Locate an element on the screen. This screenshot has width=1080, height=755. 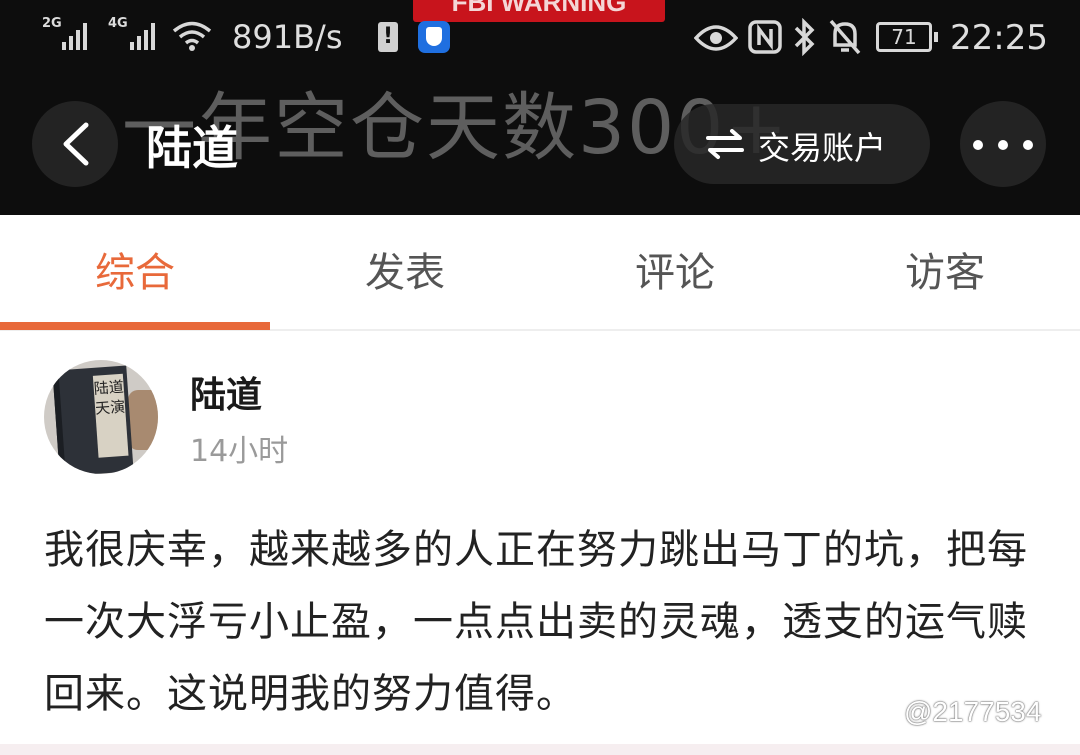
back-button is located at coordinates (75, 144).